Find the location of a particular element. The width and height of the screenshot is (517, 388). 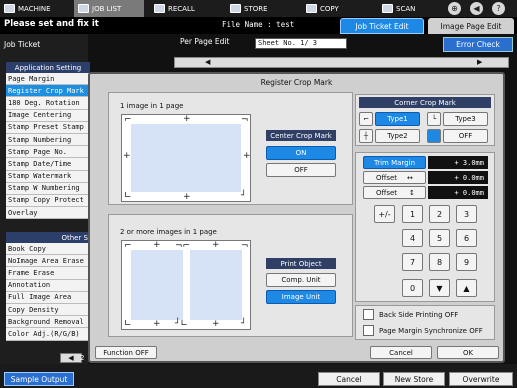

list-item: Overlay is located at coordinates (48, 213).